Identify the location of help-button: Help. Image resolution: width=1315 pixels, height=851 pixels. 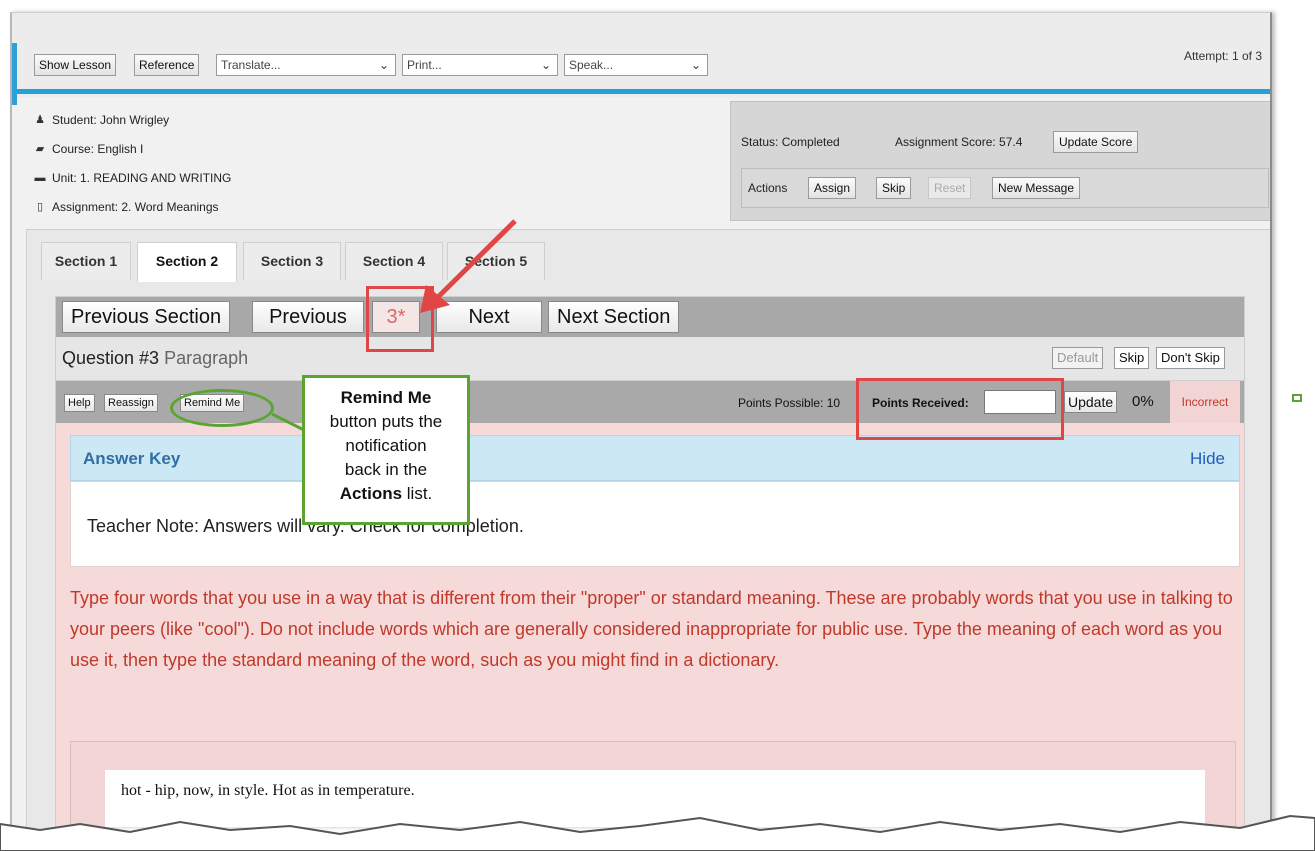
(79, 403).